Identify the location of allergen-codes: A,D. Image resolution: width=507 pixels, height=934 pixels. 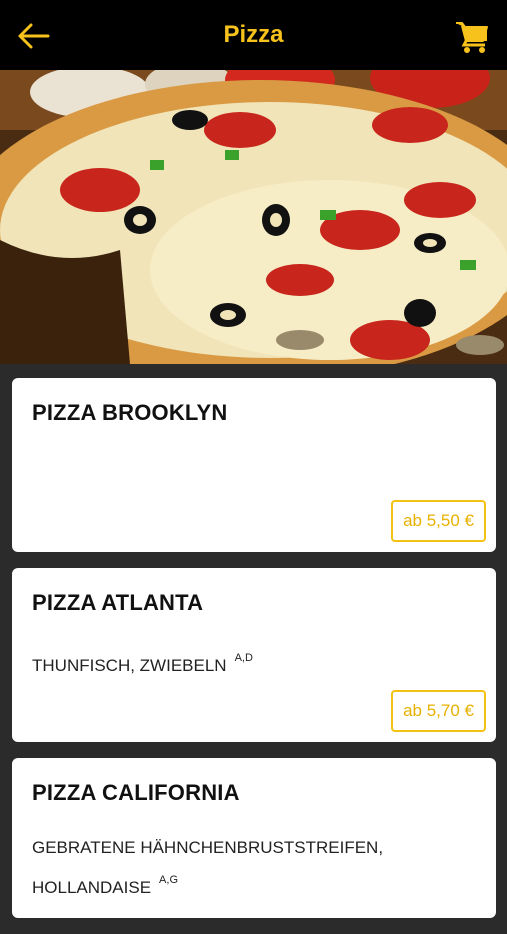
(243, 658).